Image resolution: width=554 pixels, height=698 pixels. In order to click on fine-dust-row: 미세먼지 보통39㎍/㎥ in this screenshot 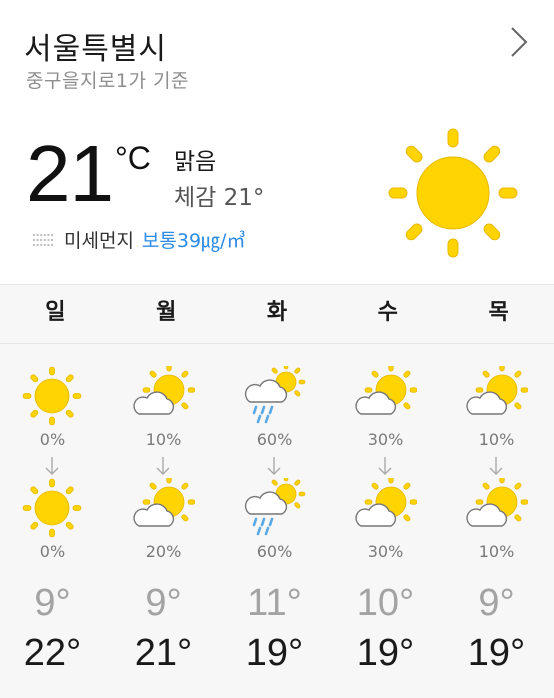, I will do `click(138, 239)`.